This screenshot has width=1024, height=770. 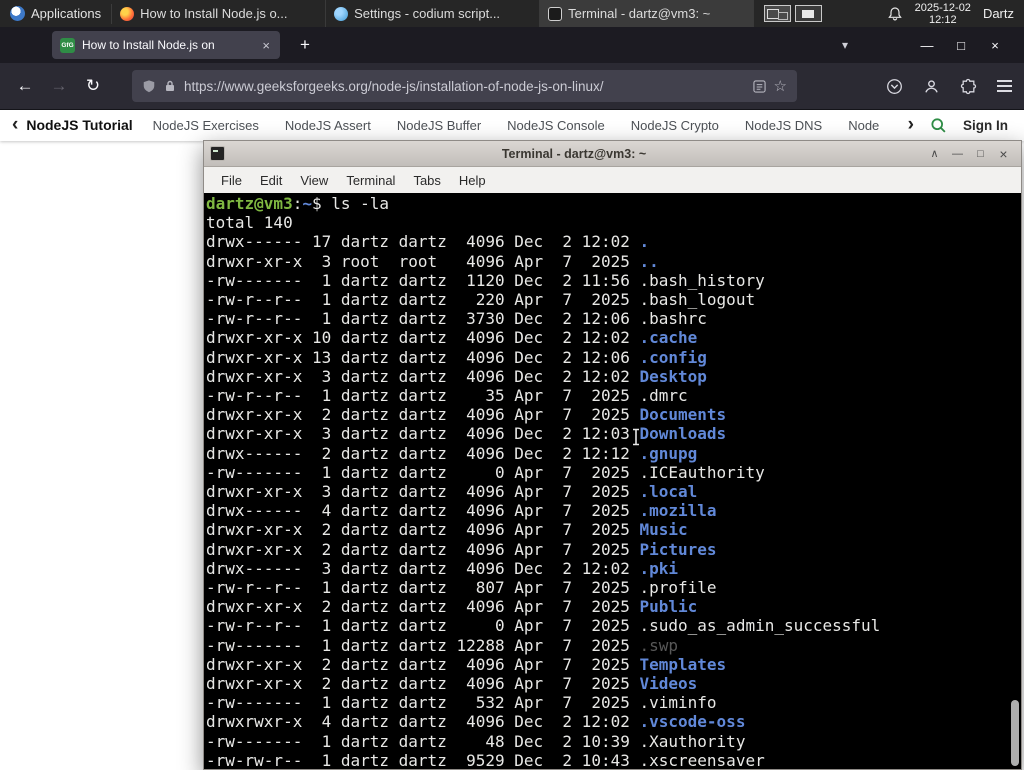 What do you see at coordinates (67, 45) in the screenshot?
I see `gfg-favicon: GfG` at bounding box center [67, 45].